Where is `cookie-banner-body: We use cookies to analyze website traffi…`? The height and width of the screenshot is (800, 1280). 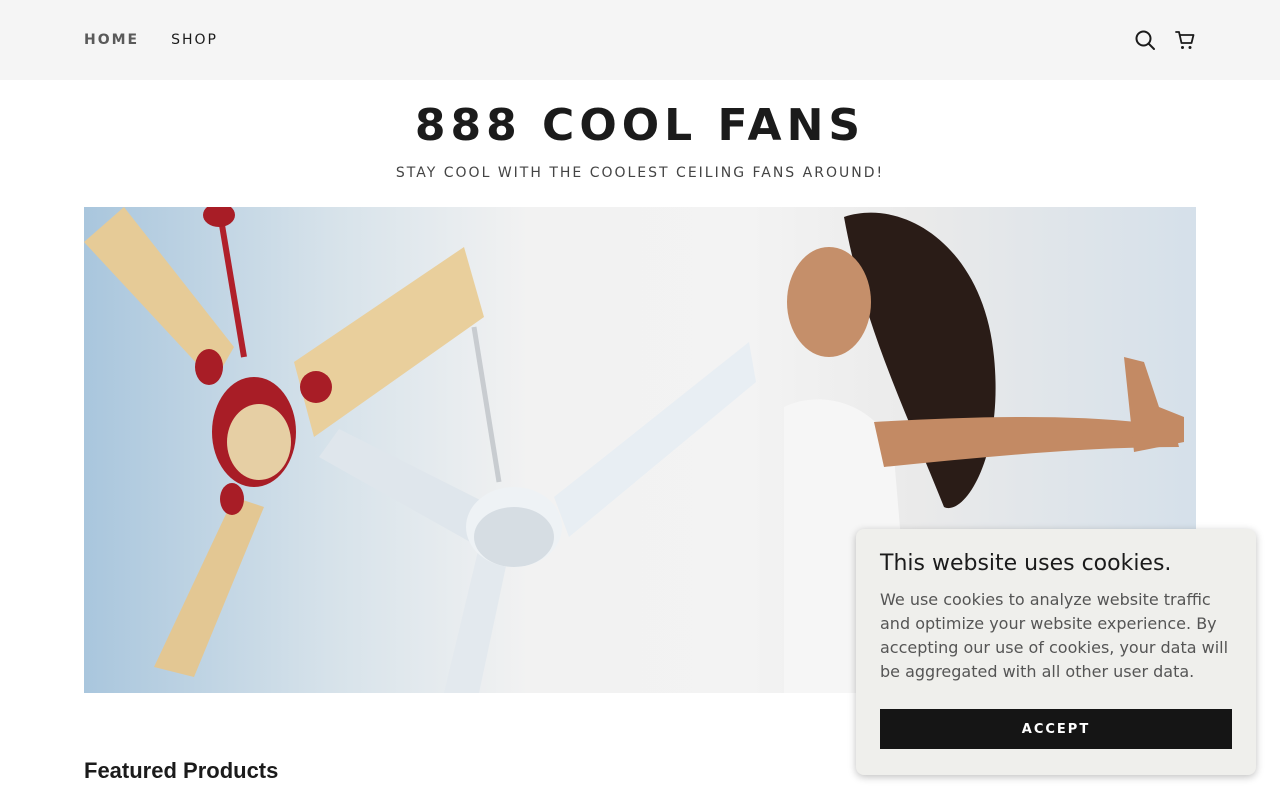
cookie-banner-body: We use cookies to analyze website traffi… is located at coordinates (1054, 635).